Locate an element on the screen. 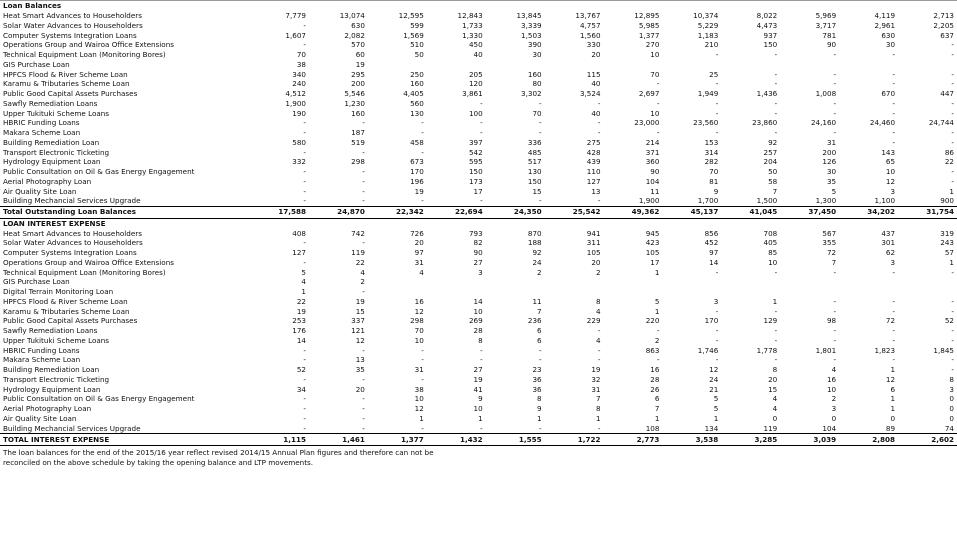  value-cell: 12 is located at coordinates (419, 311).